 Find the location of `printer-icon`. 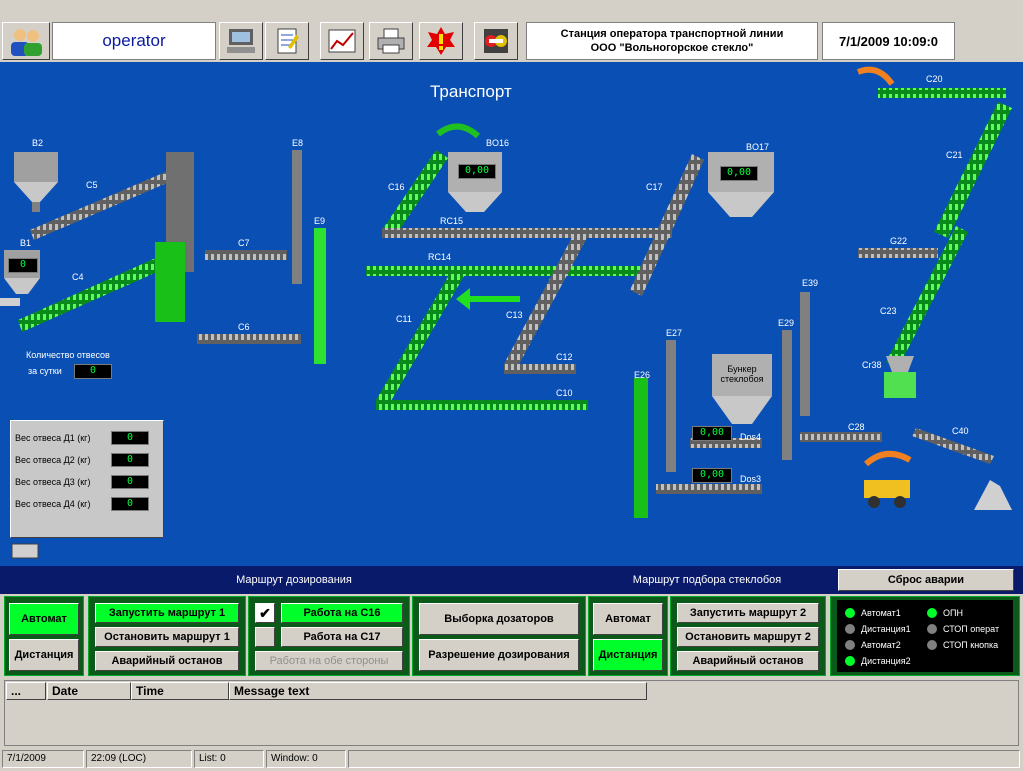

printer-icon is located at coordinates (391, 41).